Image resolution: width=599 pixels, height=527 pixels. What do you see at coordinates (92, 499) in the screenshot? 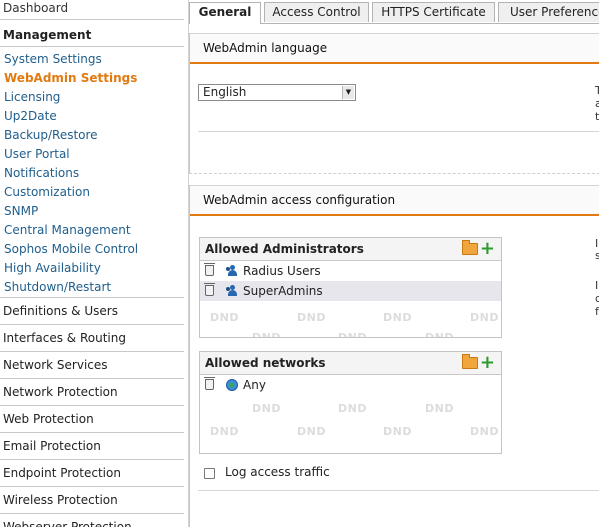
I see `nav-wireless-protection: Wireless Protection` at bounding box center [92, 499].